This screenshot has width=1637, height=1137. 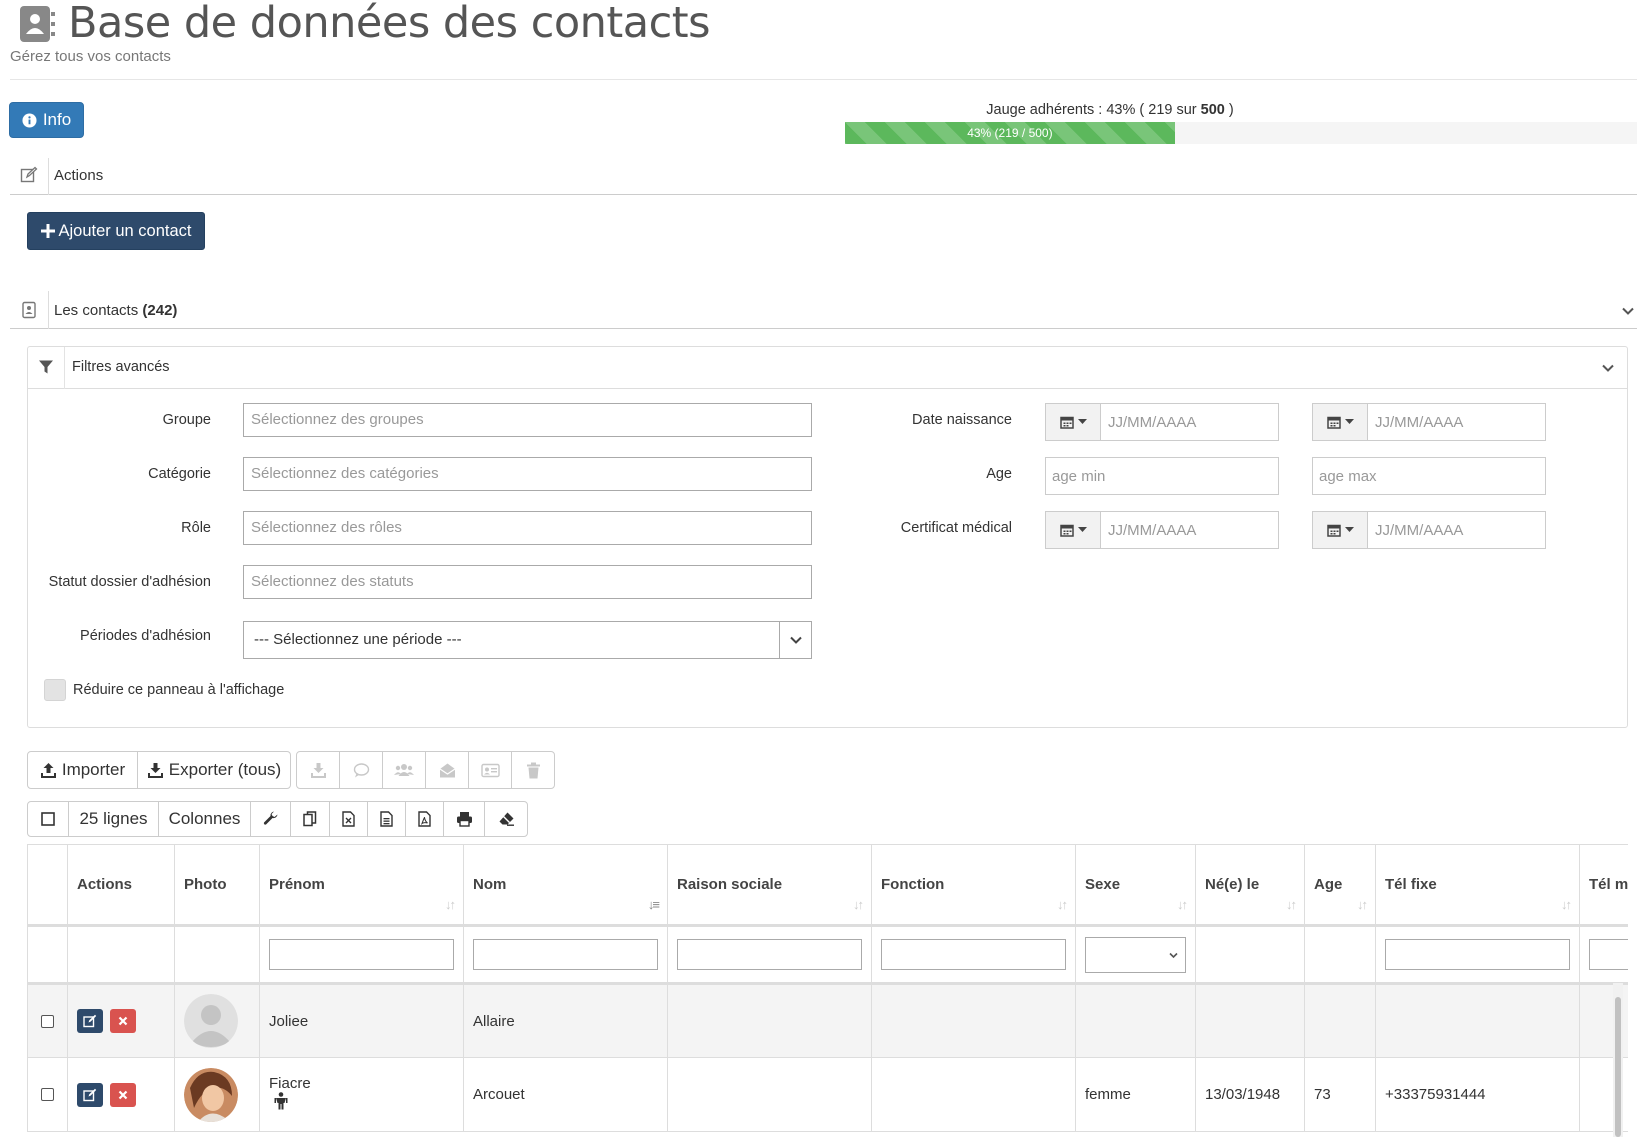 I want to click on bulk-delete-button, so click(x=533, y=770).